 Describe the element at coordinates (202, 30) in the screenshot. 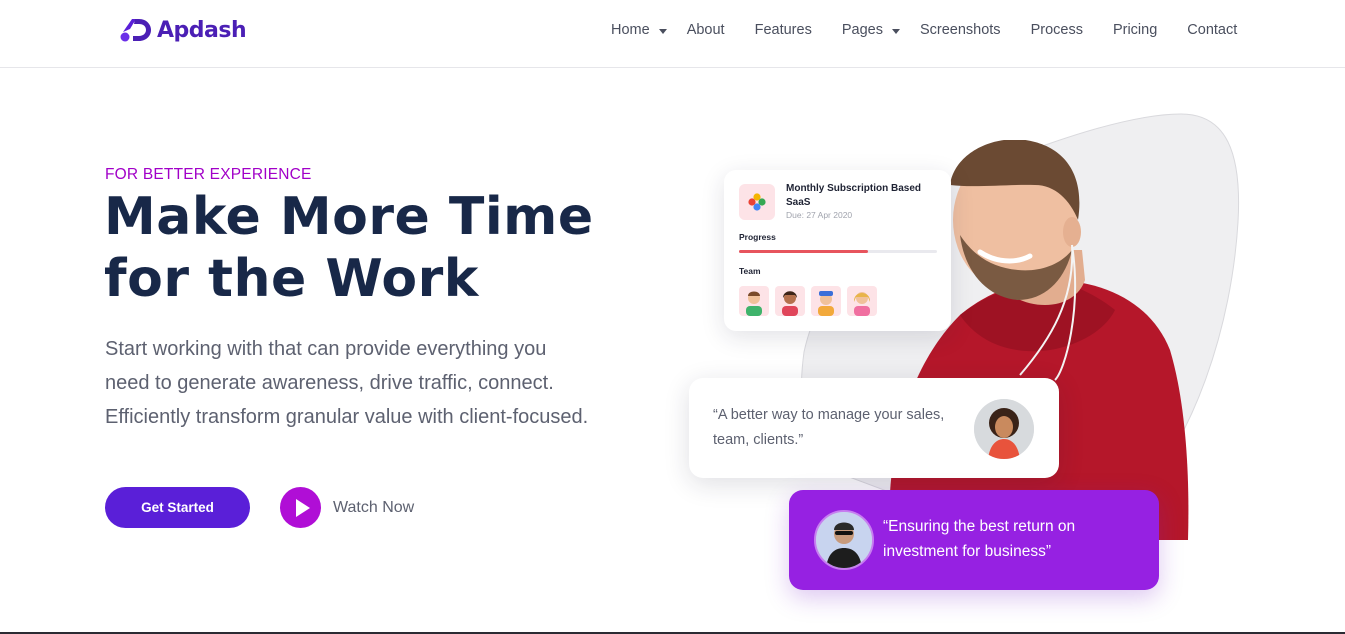

I see `brand-name: Apdash` at that location.